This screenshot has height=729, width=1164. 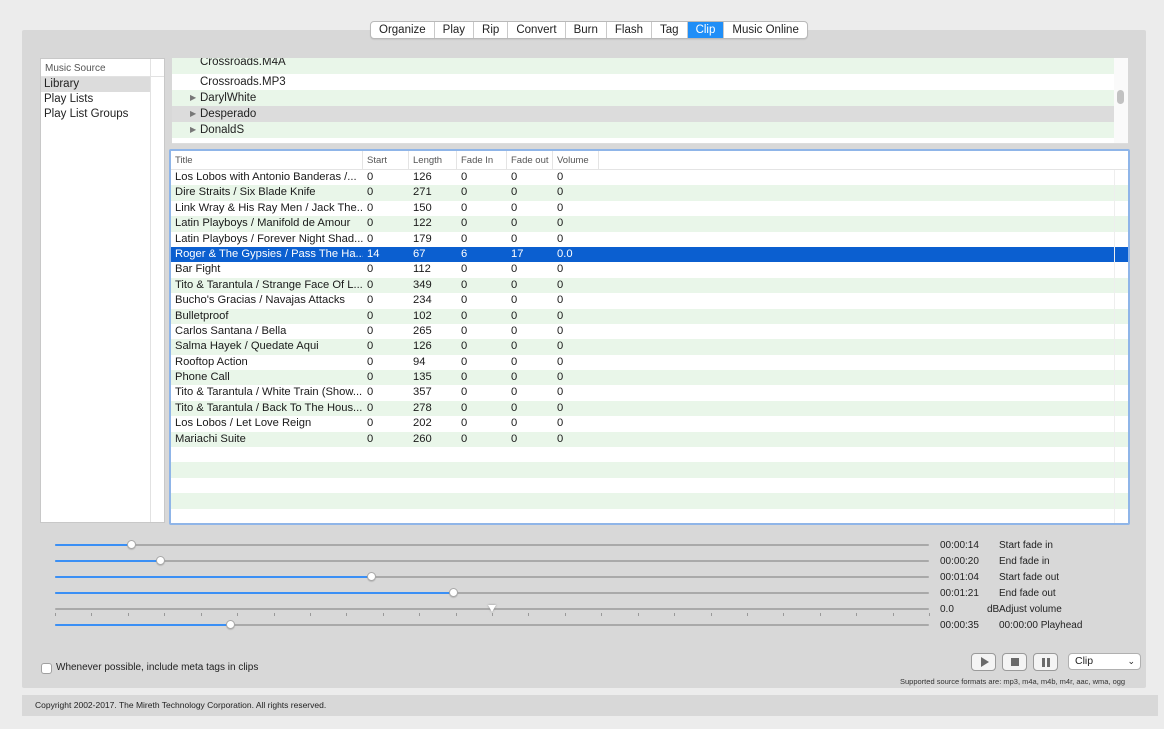 What do you see at coordinates (586, 30) in the screenshot?
I see `tab-burn: Burn` at bounding box center [586, 30].